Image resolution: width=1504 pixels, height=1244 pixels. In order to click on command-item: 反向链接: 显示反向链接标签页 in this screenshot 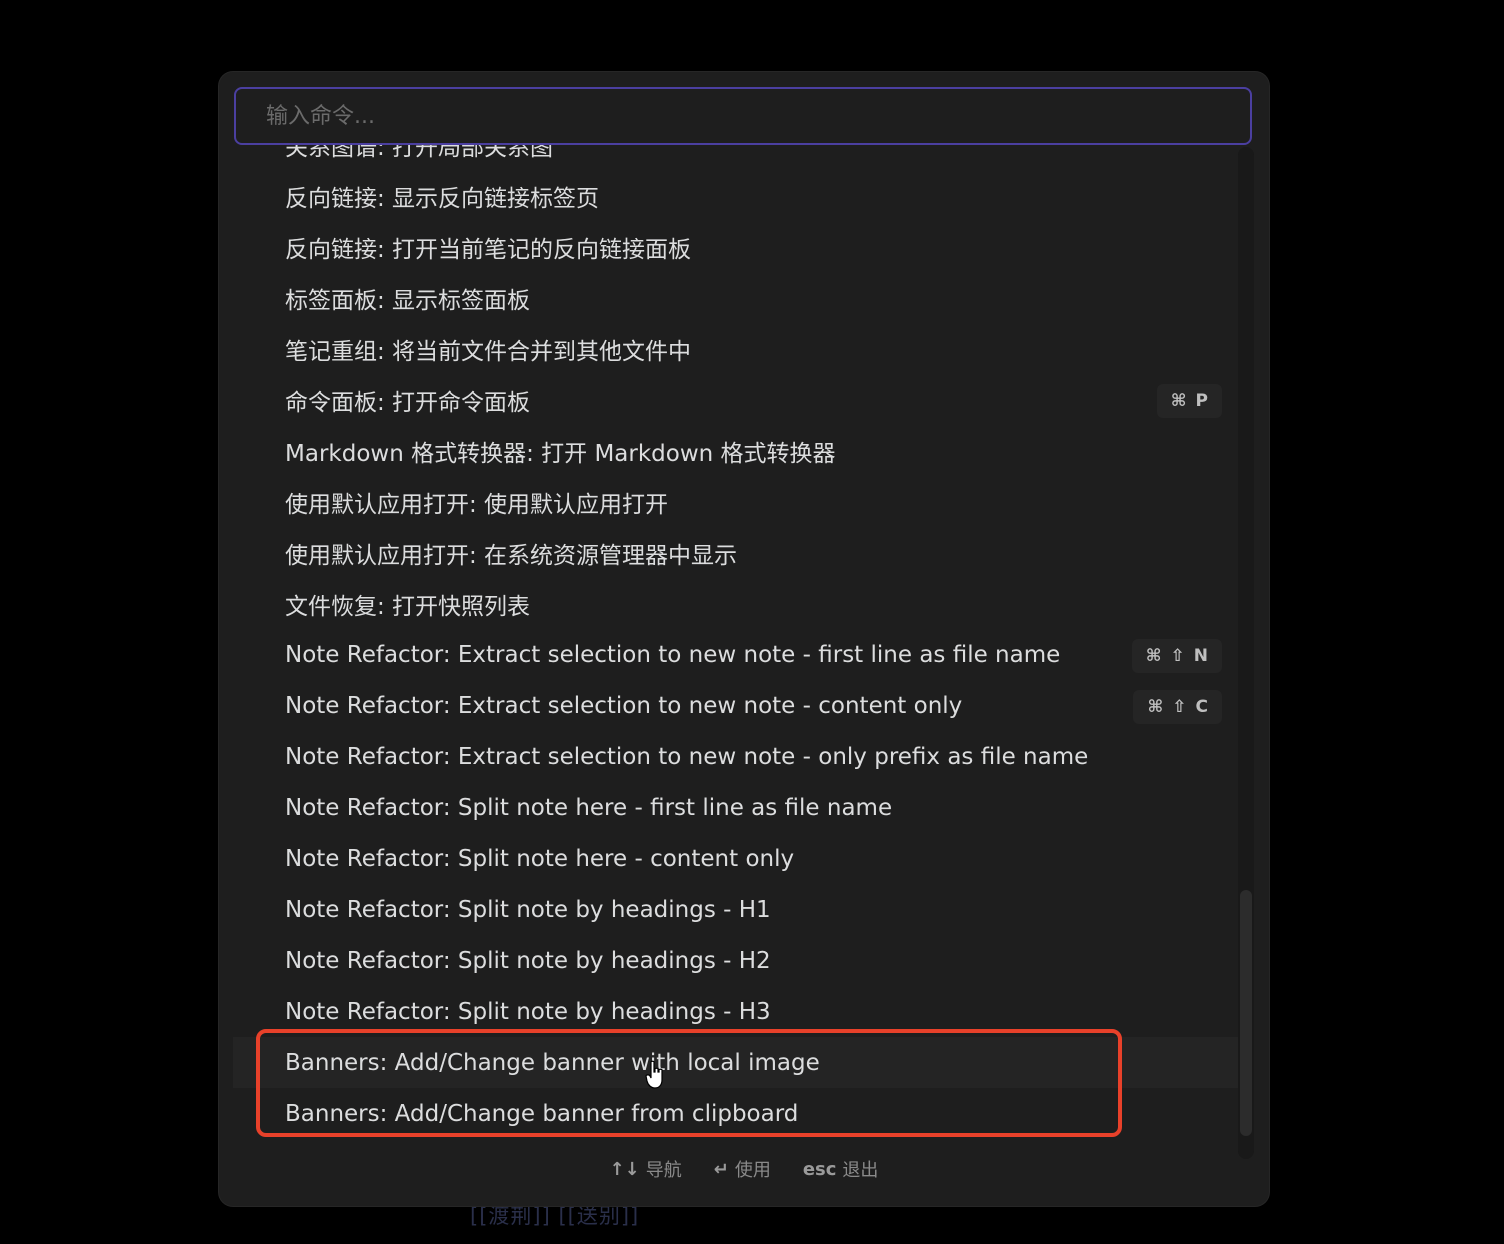, I will do `click(735, 195)`.